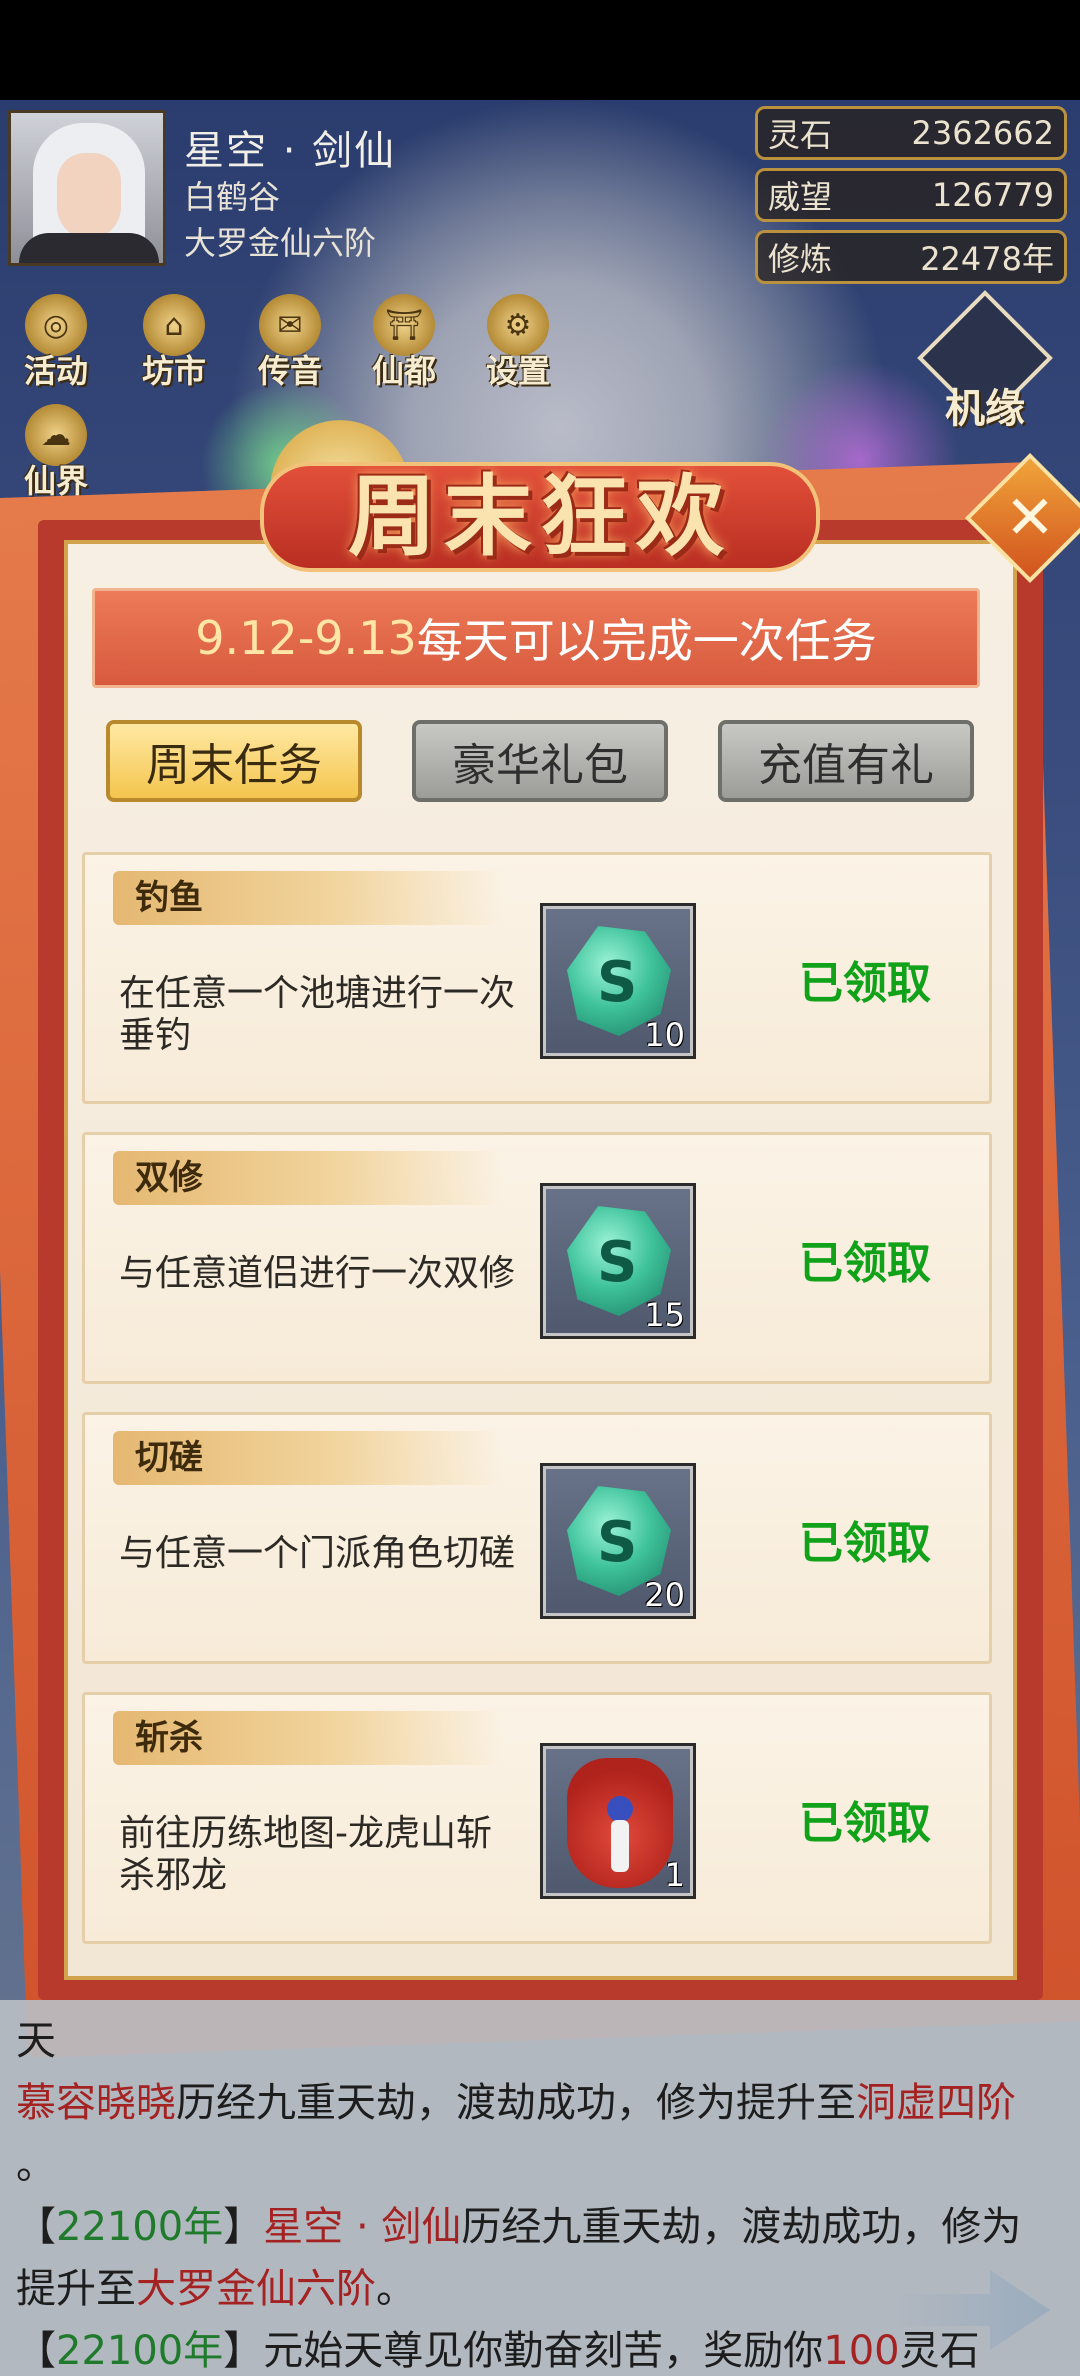 This screenshot has width=1080, height=2376. Describe the element at coordinates (317, 1273) in the screenshot. I see `task-description: 与任意道侣进行一次双修` at that location.